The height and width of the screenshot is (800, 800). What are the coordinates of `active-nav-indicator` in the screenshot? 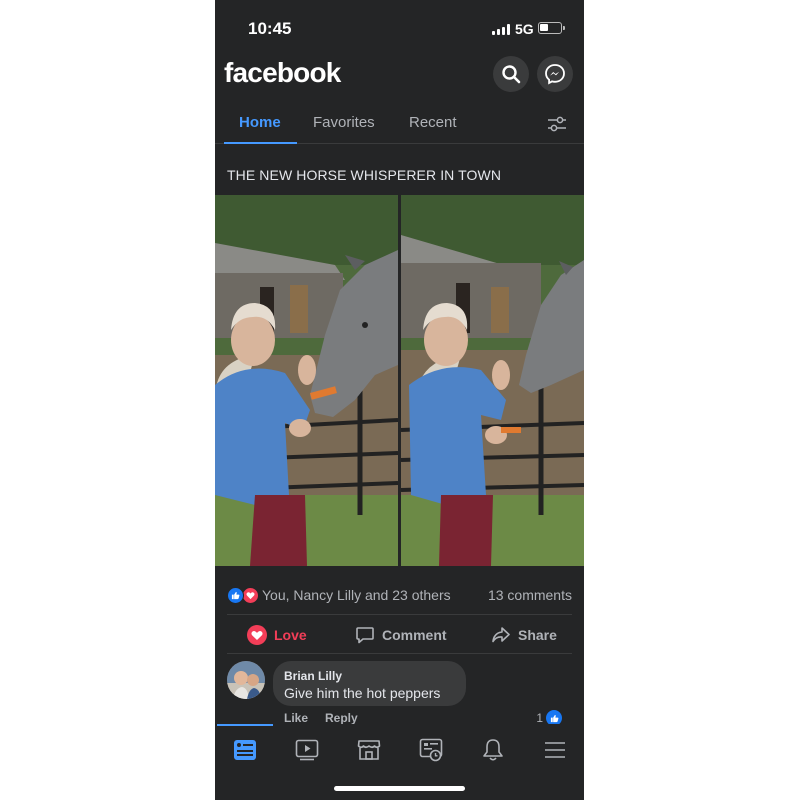 It's located at (245, 725).